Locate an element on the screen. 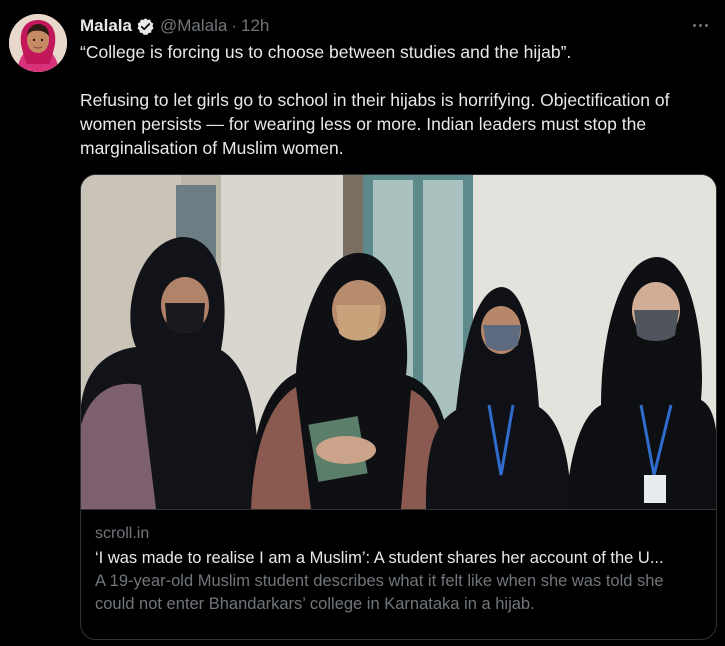 This screenshot has width=725, height=646. author-avatar is located at coordinates (38, 43).